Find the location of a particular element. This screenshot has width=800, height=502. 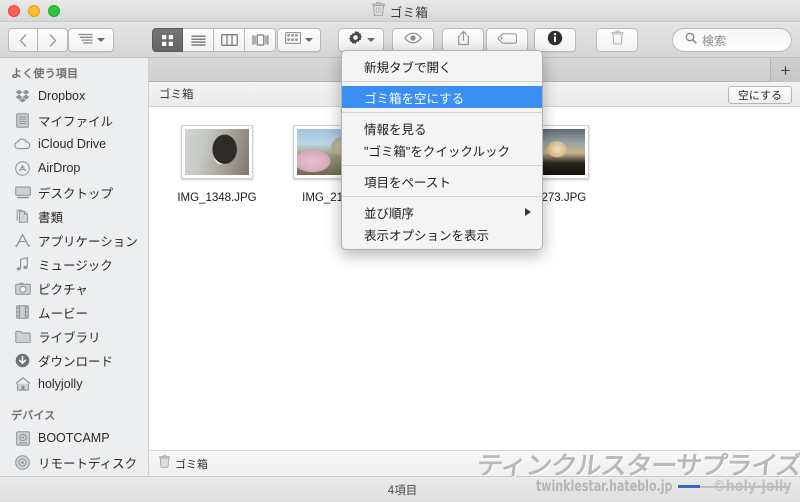

sidebar-item-airdrop: AirDrop is located at coordinates (74, 168).